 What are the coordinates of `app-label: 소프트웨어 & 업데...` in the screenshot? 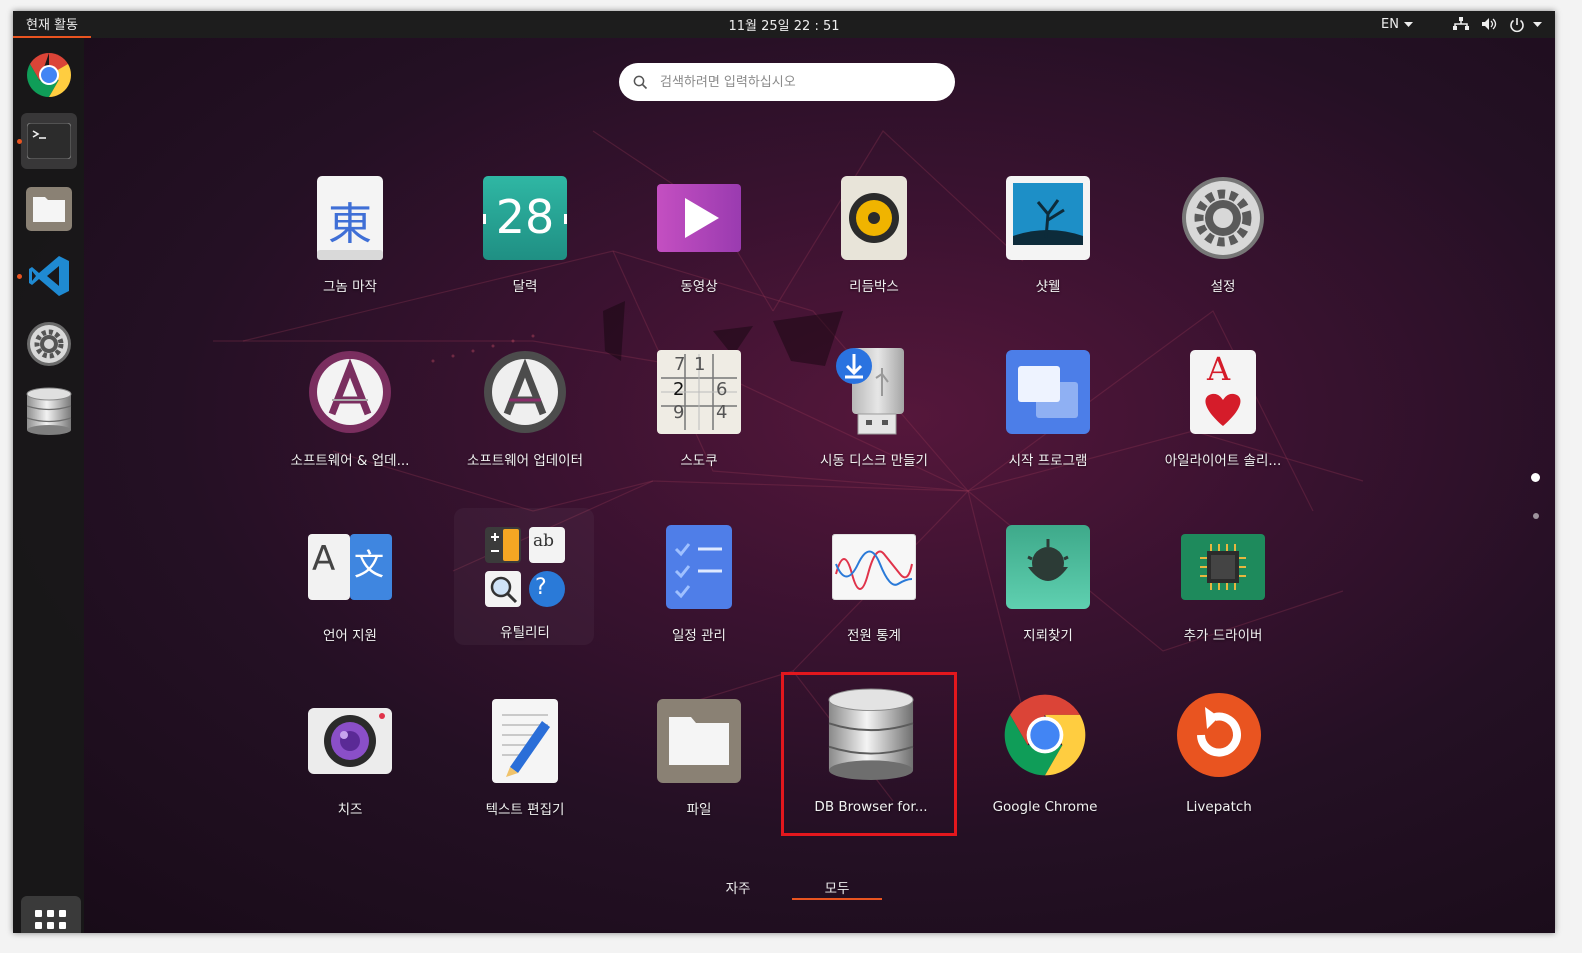 It's located at (350, 461).